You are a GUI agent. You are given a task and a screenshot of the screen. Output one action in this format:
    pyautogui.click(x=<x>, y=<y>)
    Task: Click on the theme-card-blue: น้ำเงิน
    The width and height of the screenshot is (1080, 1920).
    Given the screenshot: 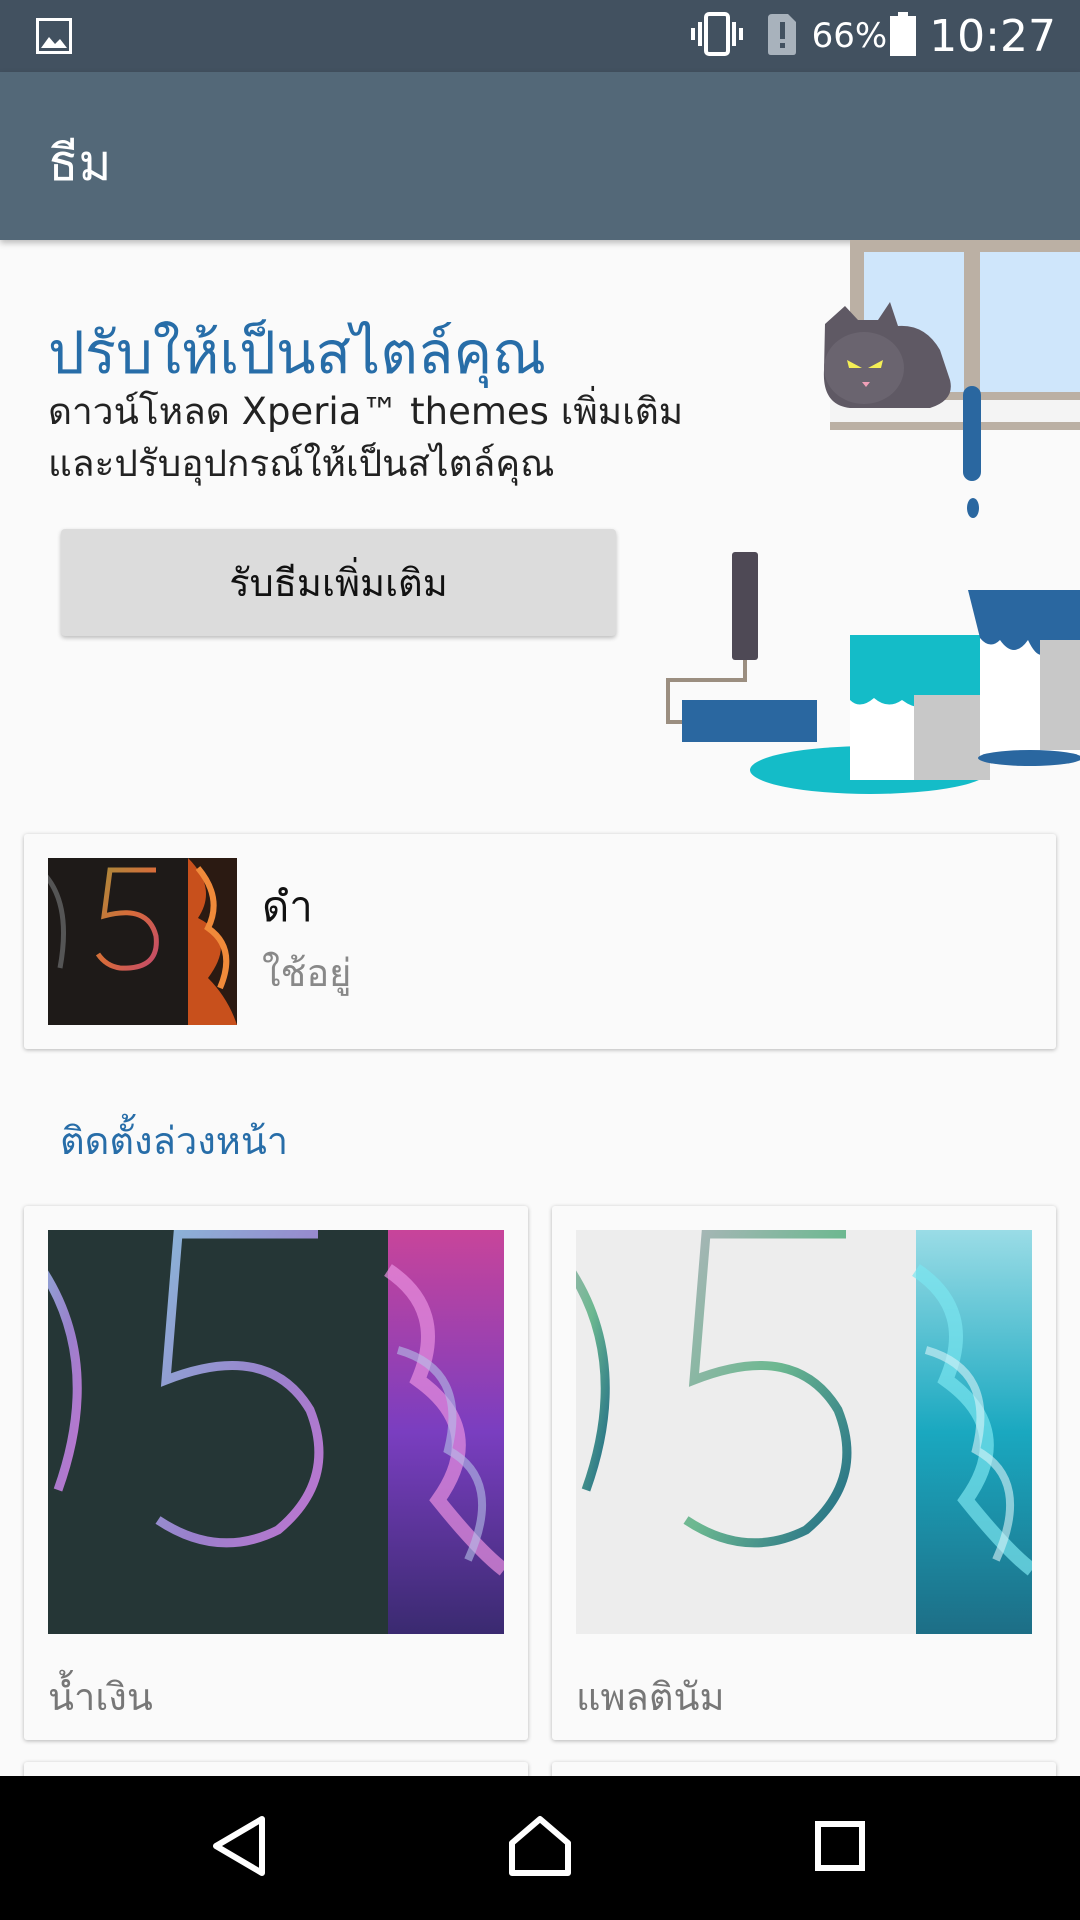 What is the action you would take?
    pyautogui.click(x=276, y=1473)
    